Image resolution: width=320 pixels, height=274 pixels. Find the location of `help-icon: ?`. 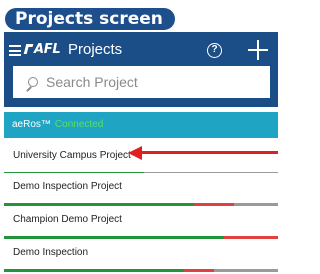

help-icon: ? is located at coordinates (214, 50).